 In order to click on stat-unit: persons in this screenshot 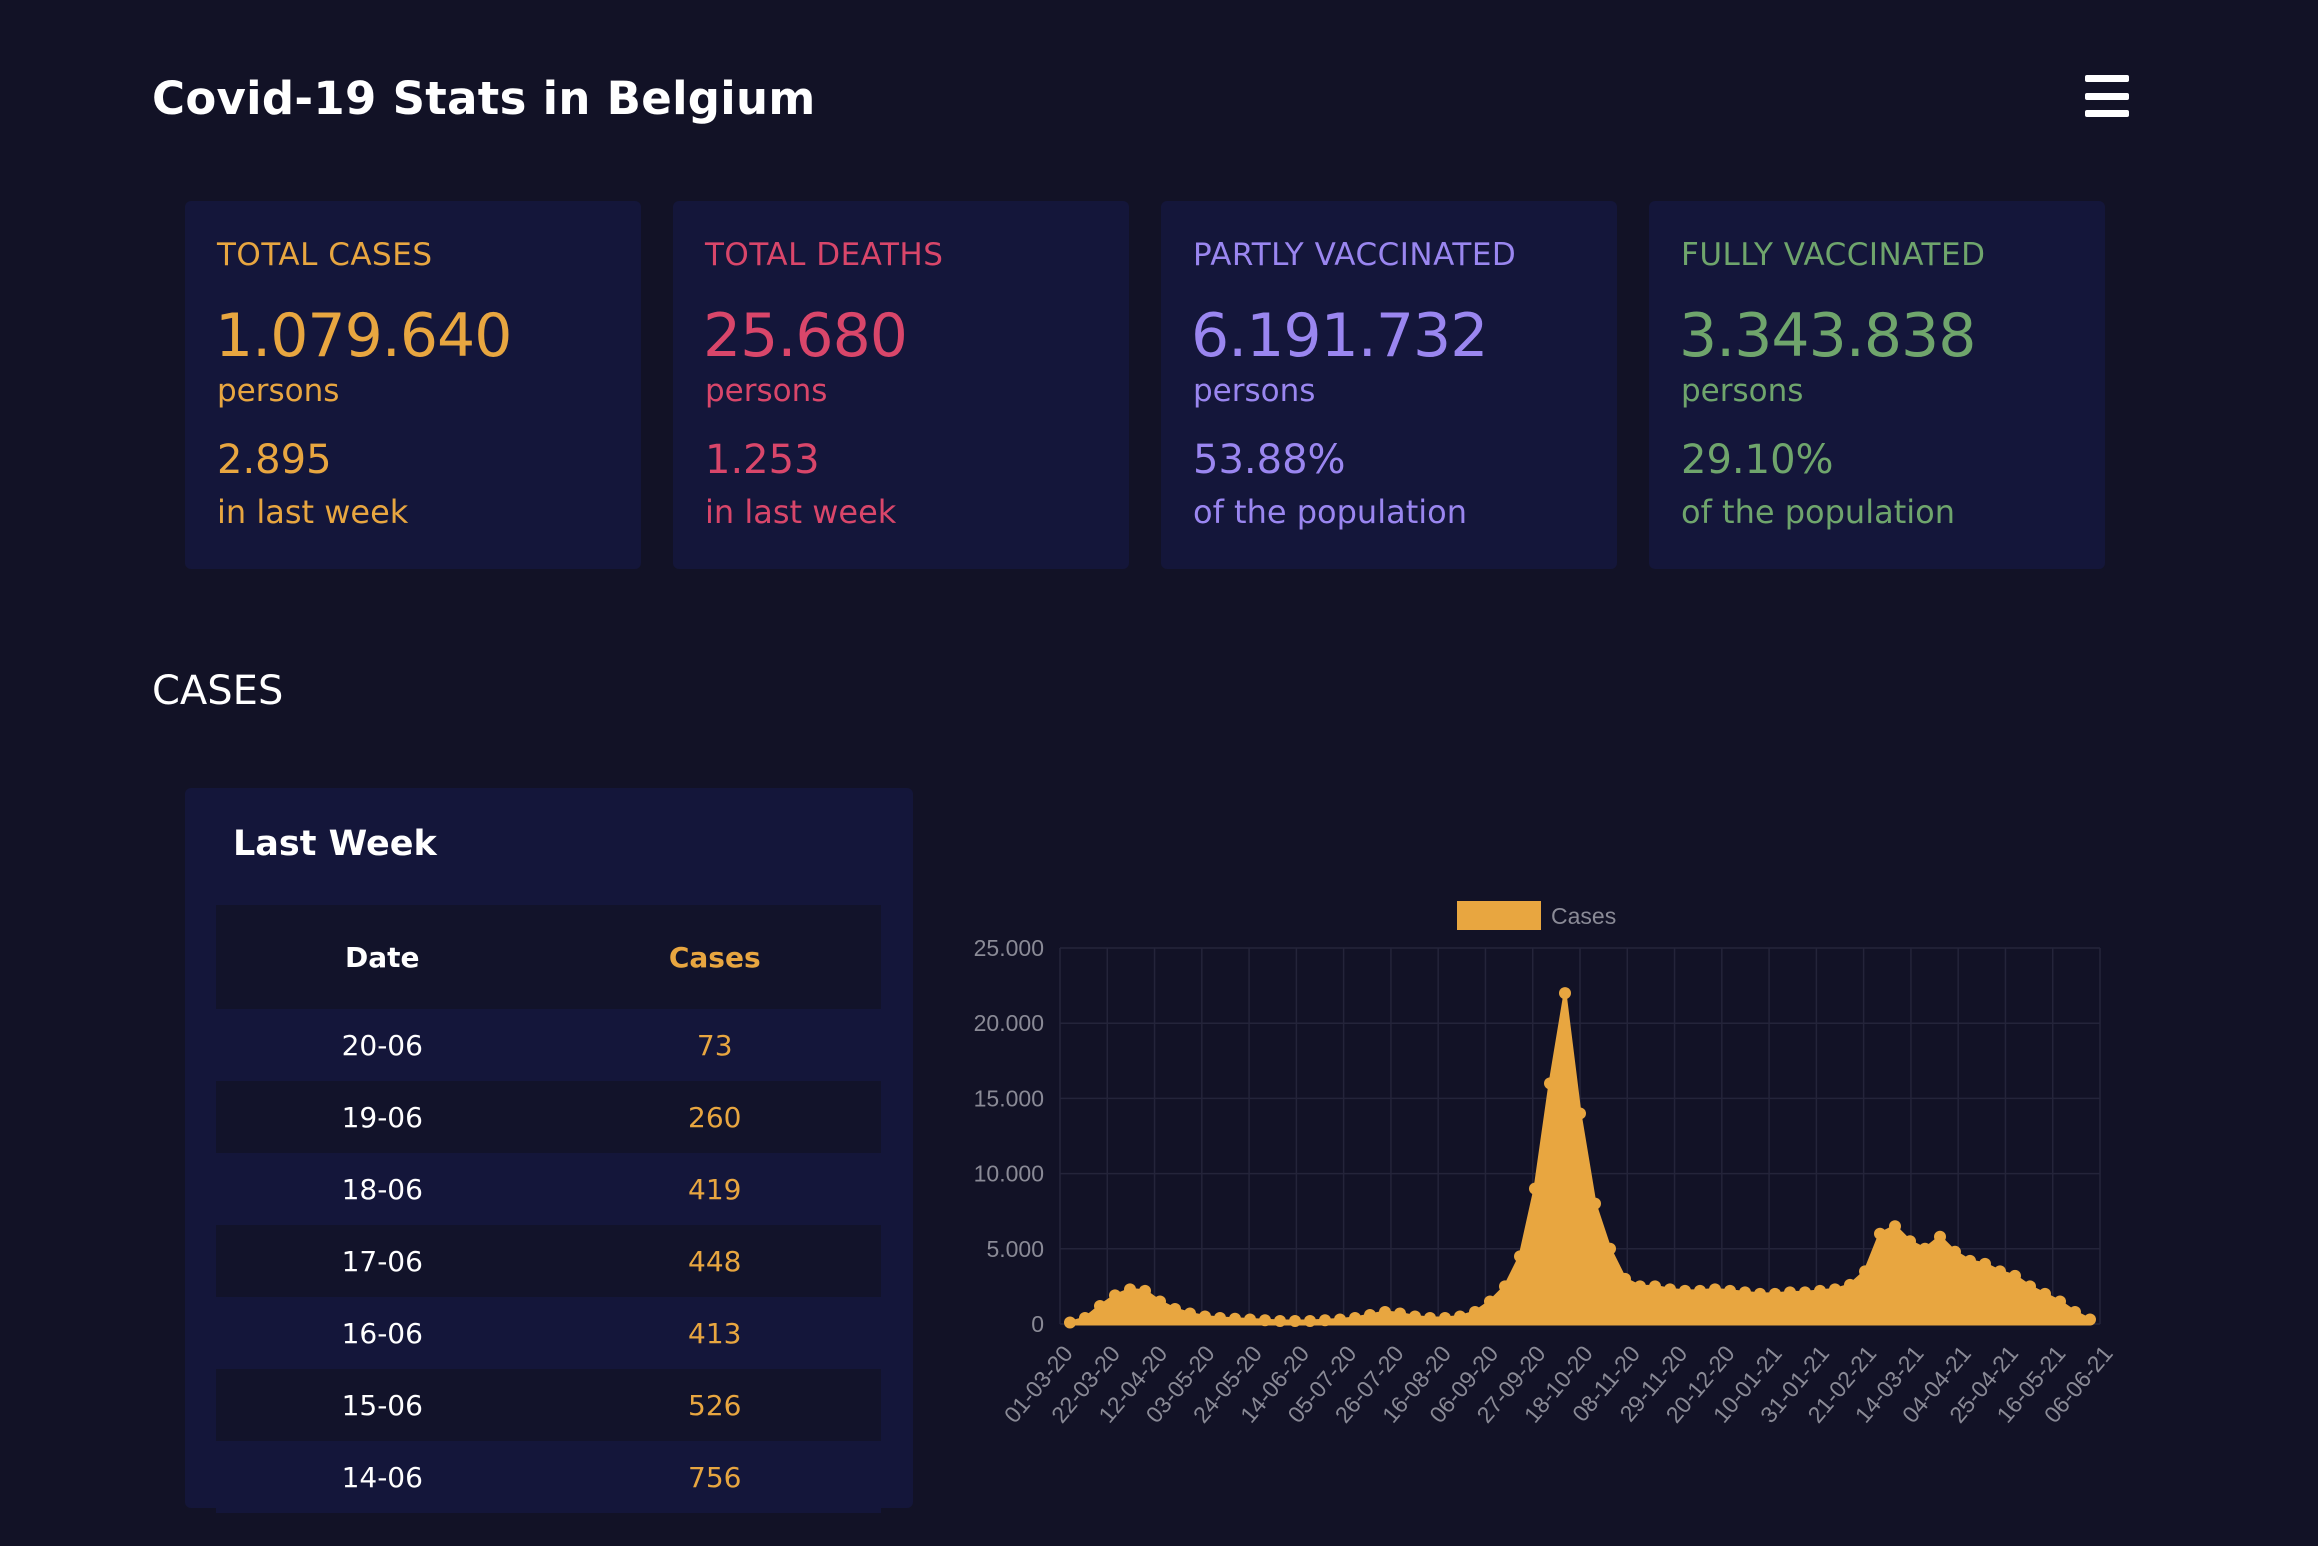, I will do `click(1254, 391)`.